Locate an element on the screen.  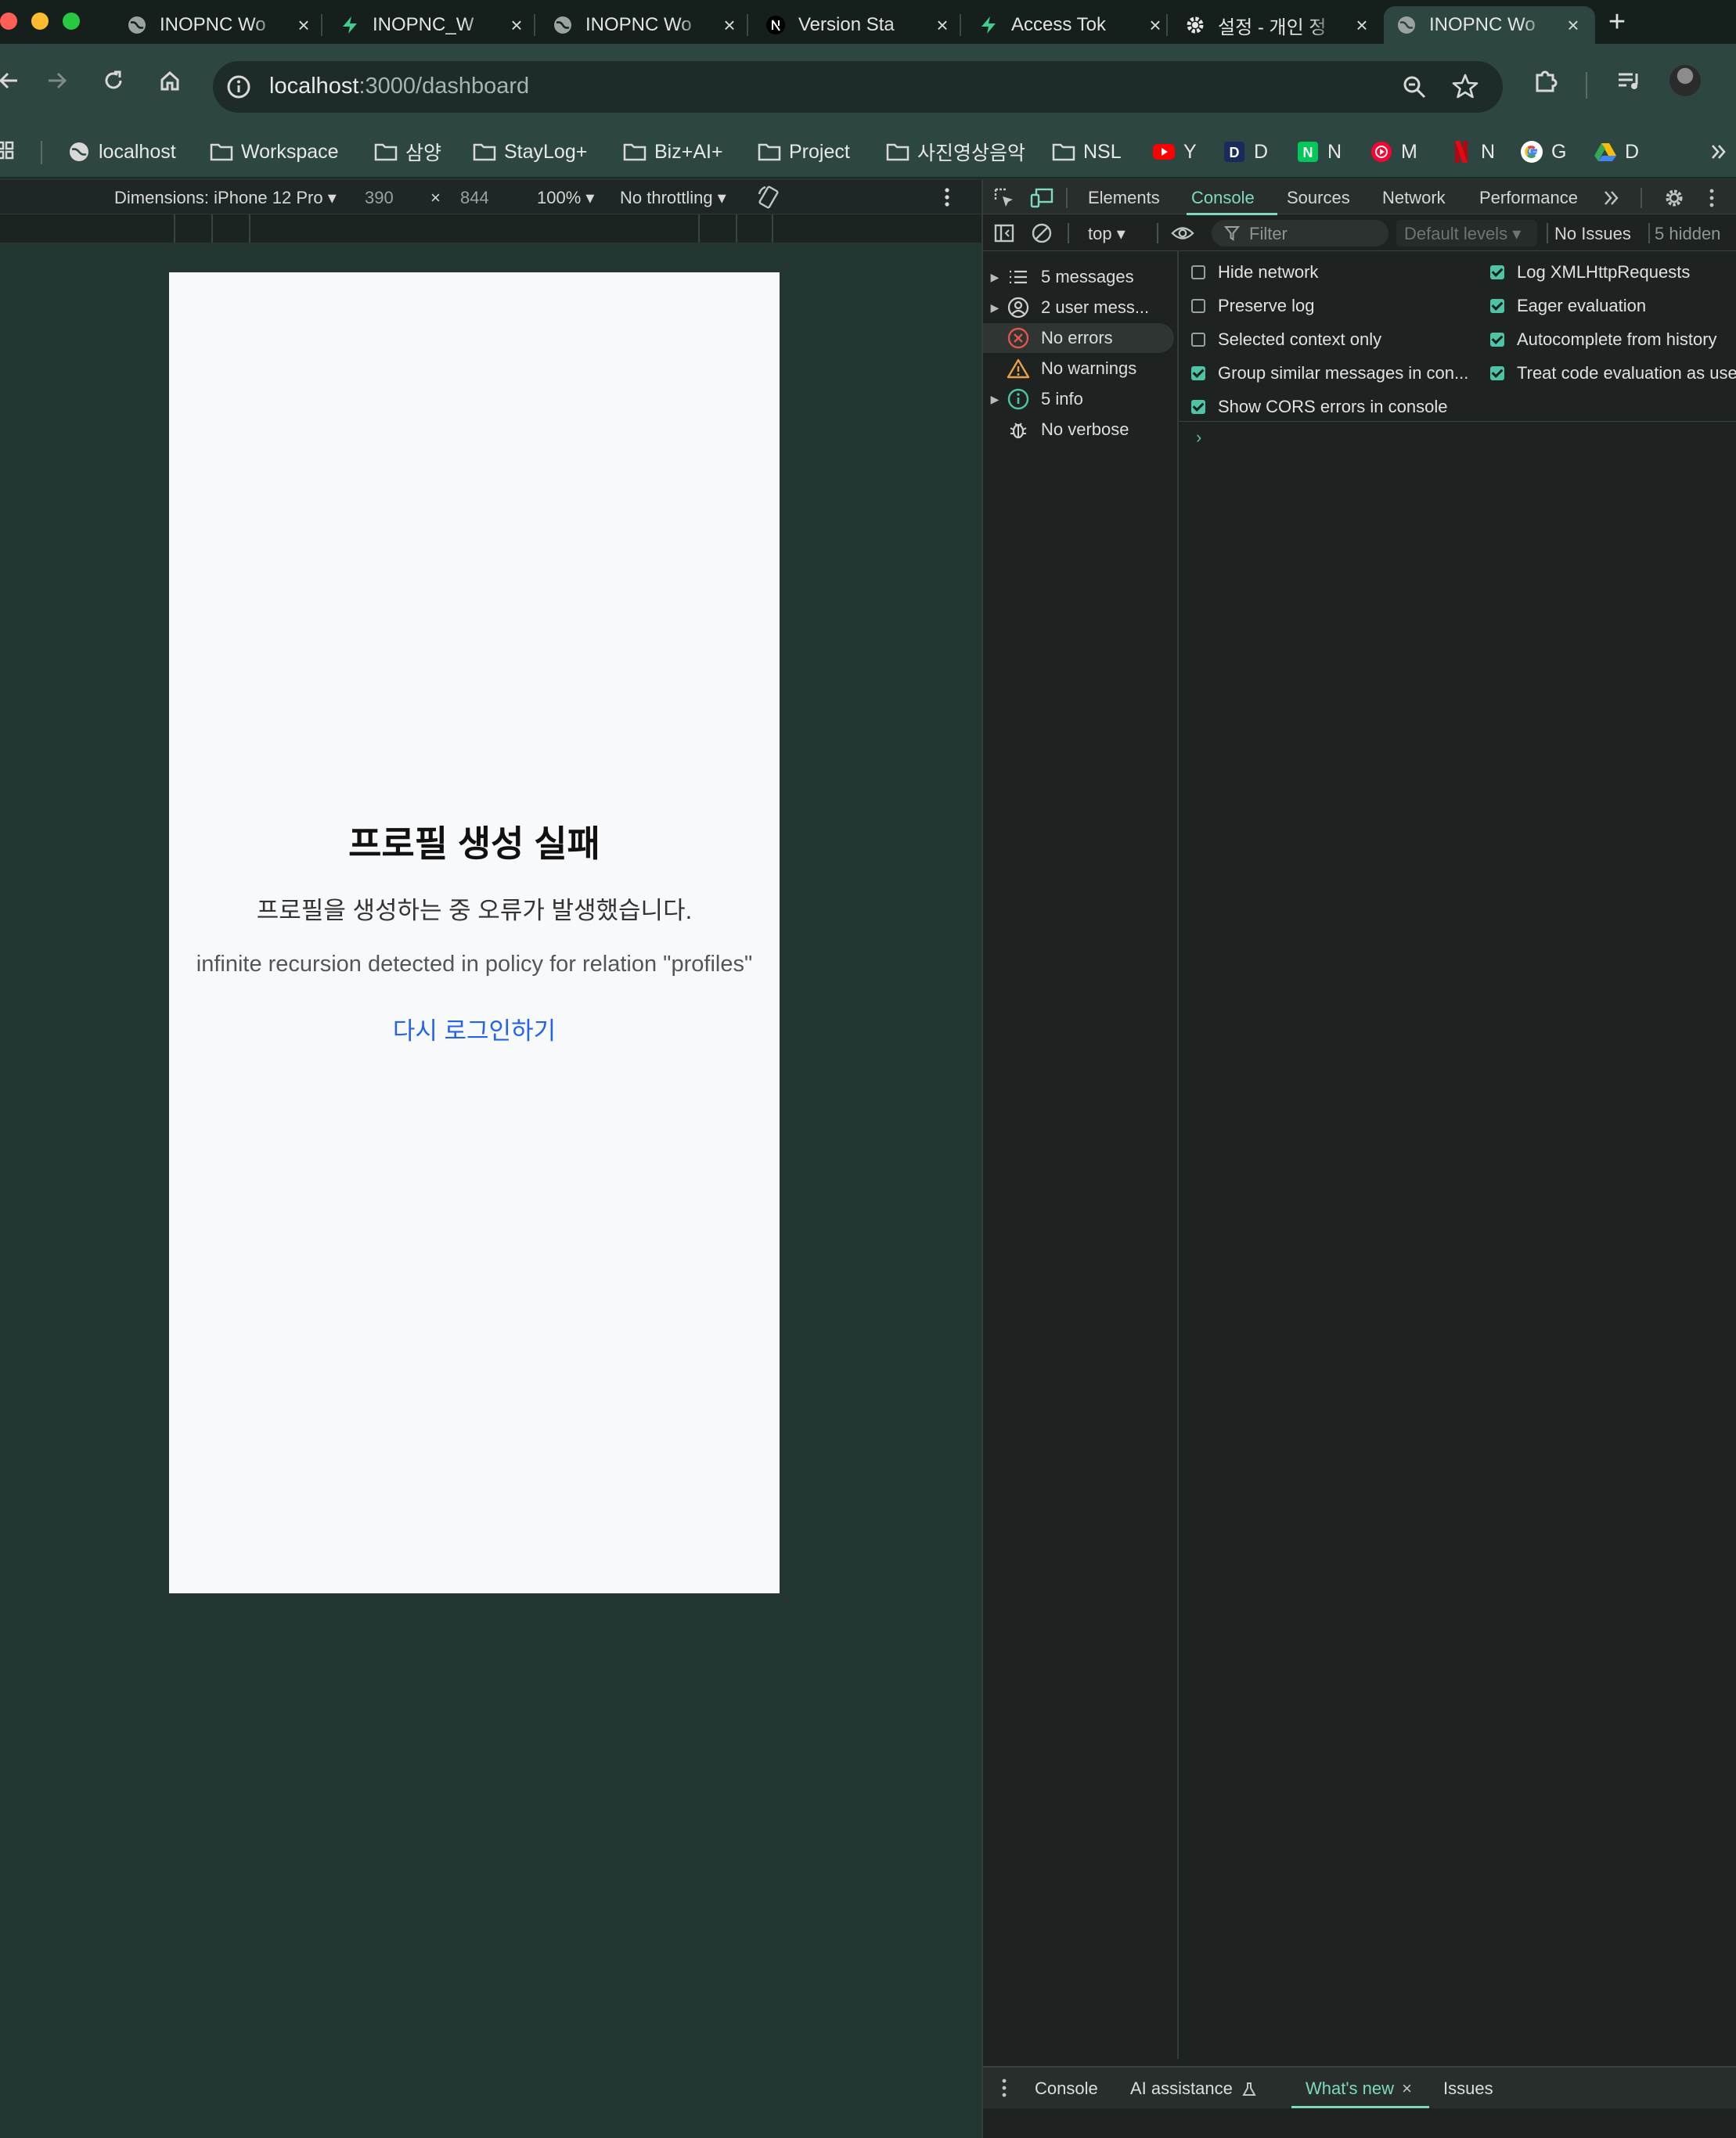
zoom-select: 100% ▾ is located at coordinates (565, 198).